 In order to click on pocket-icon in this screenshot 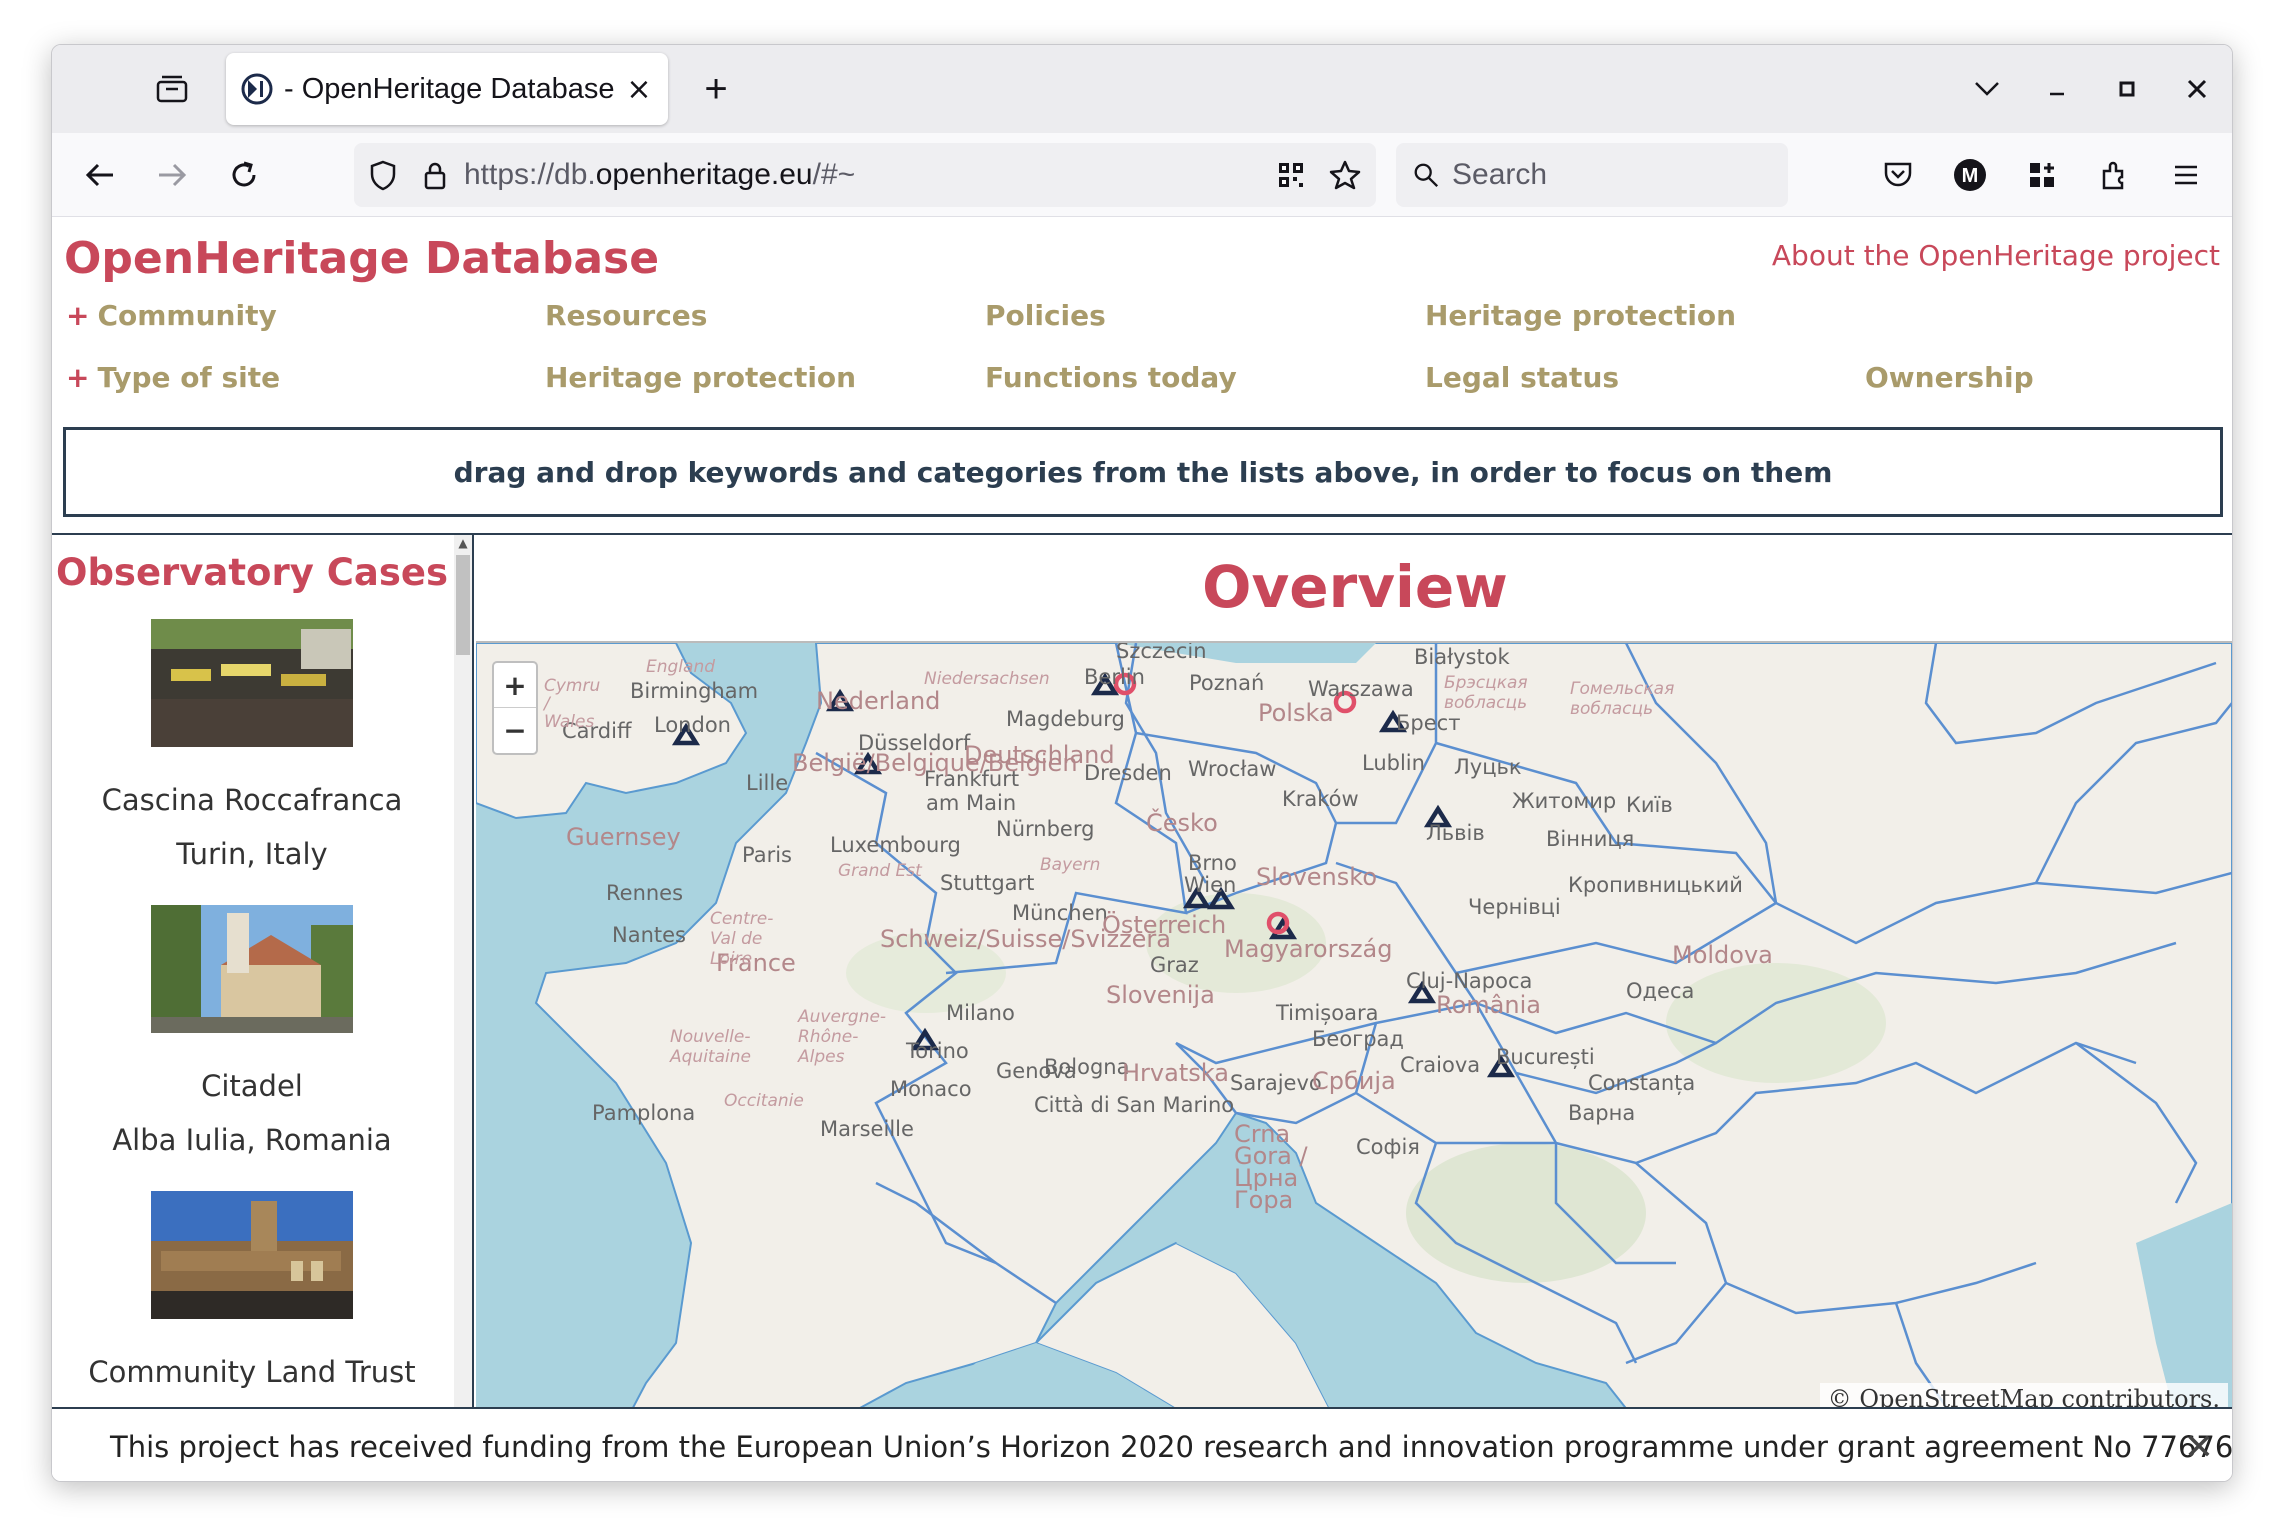, I will do `click(1898, 175)`.